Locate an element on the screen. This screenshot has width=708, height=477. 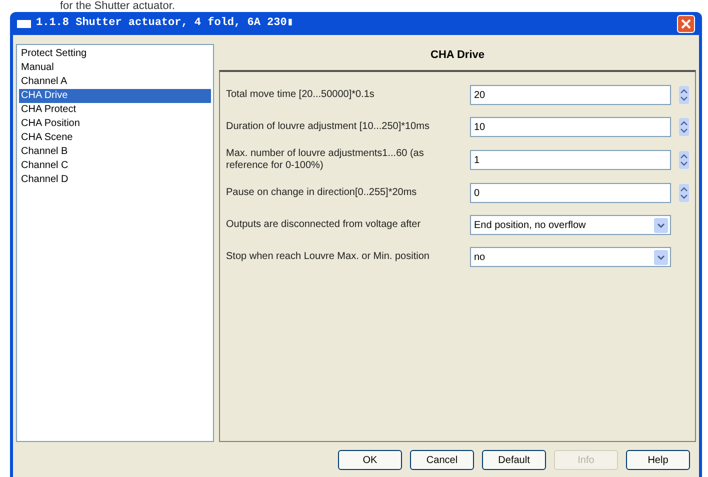
sidebar-item: CHA Position is located at coordinates (115, 124).